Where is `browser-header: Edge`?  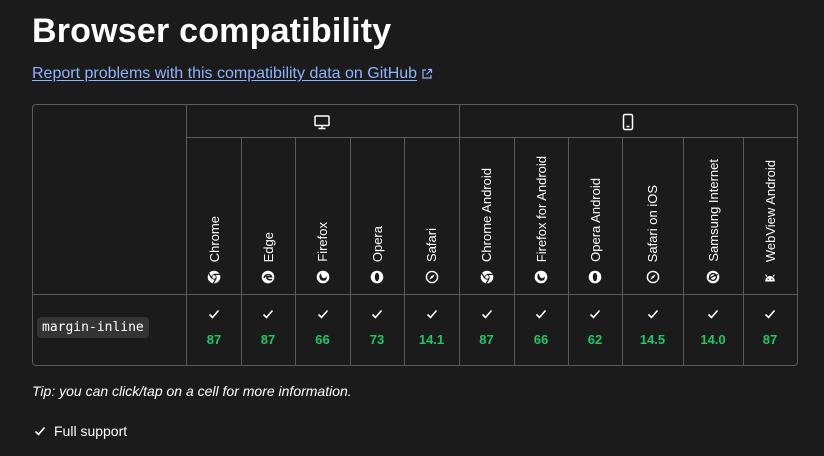 browser-header: Edge is located at coordinates (268, 216).